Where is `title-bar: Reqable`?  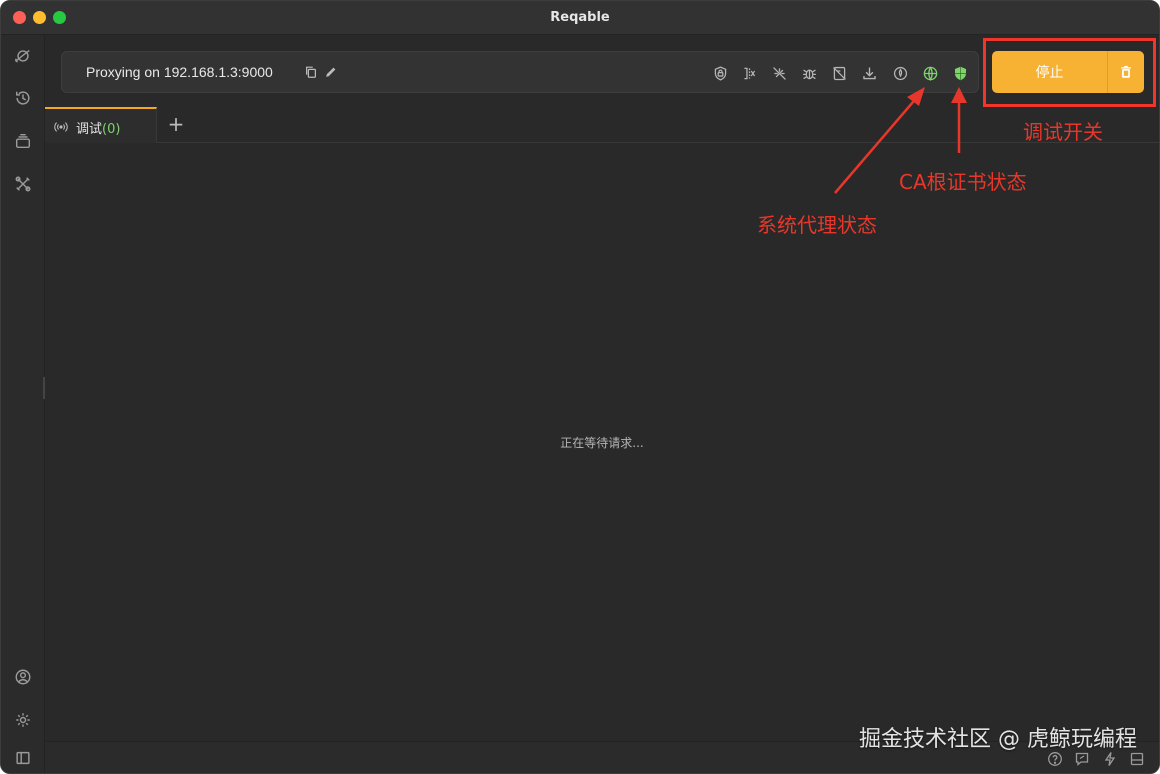
title-bar: Reqable is located at coordinates (580, 18).